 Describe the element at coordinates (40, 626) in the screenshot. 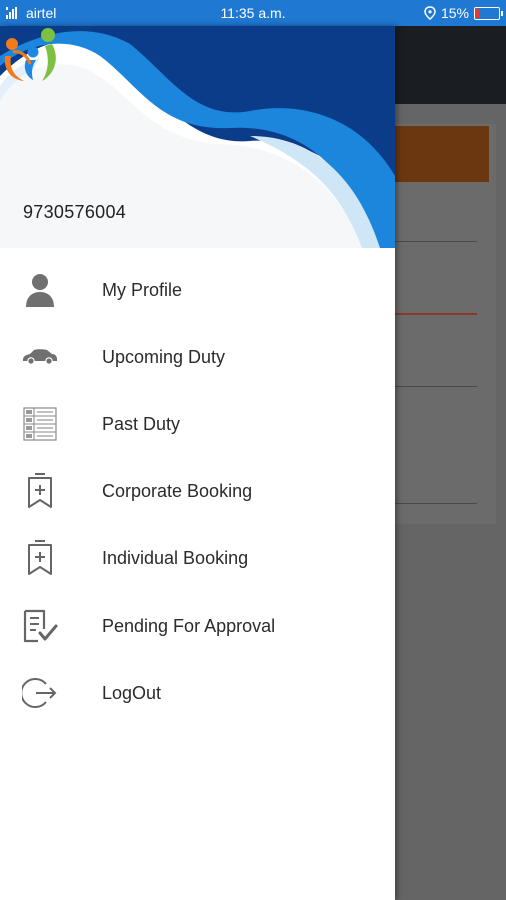

I see `document-check-icon` at that location.